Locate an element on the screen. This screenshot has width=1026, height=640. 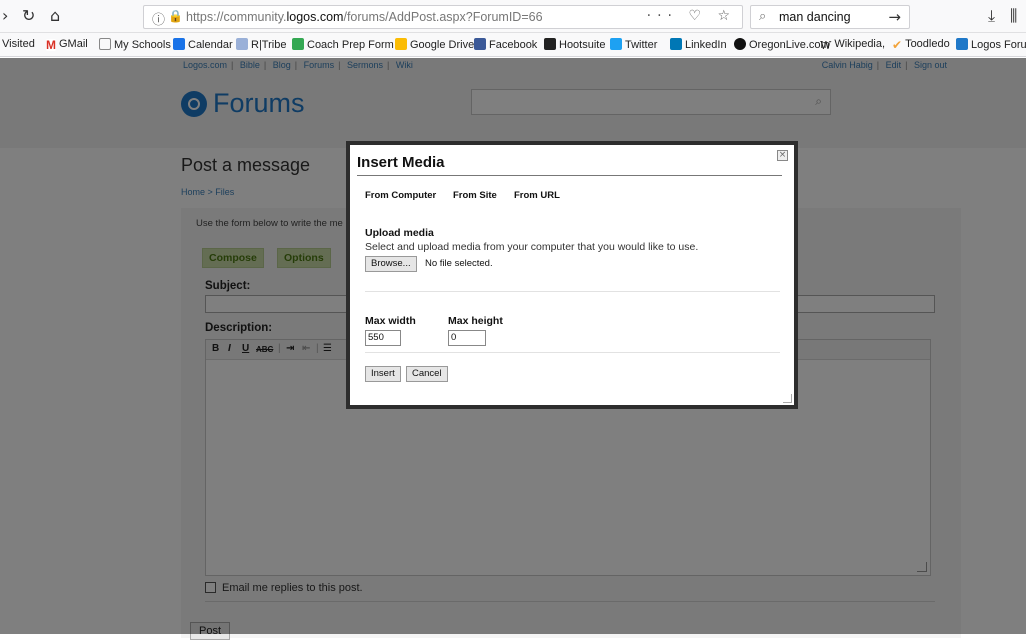
dialog-title: Insert Media is located at coordinates (401, 162).